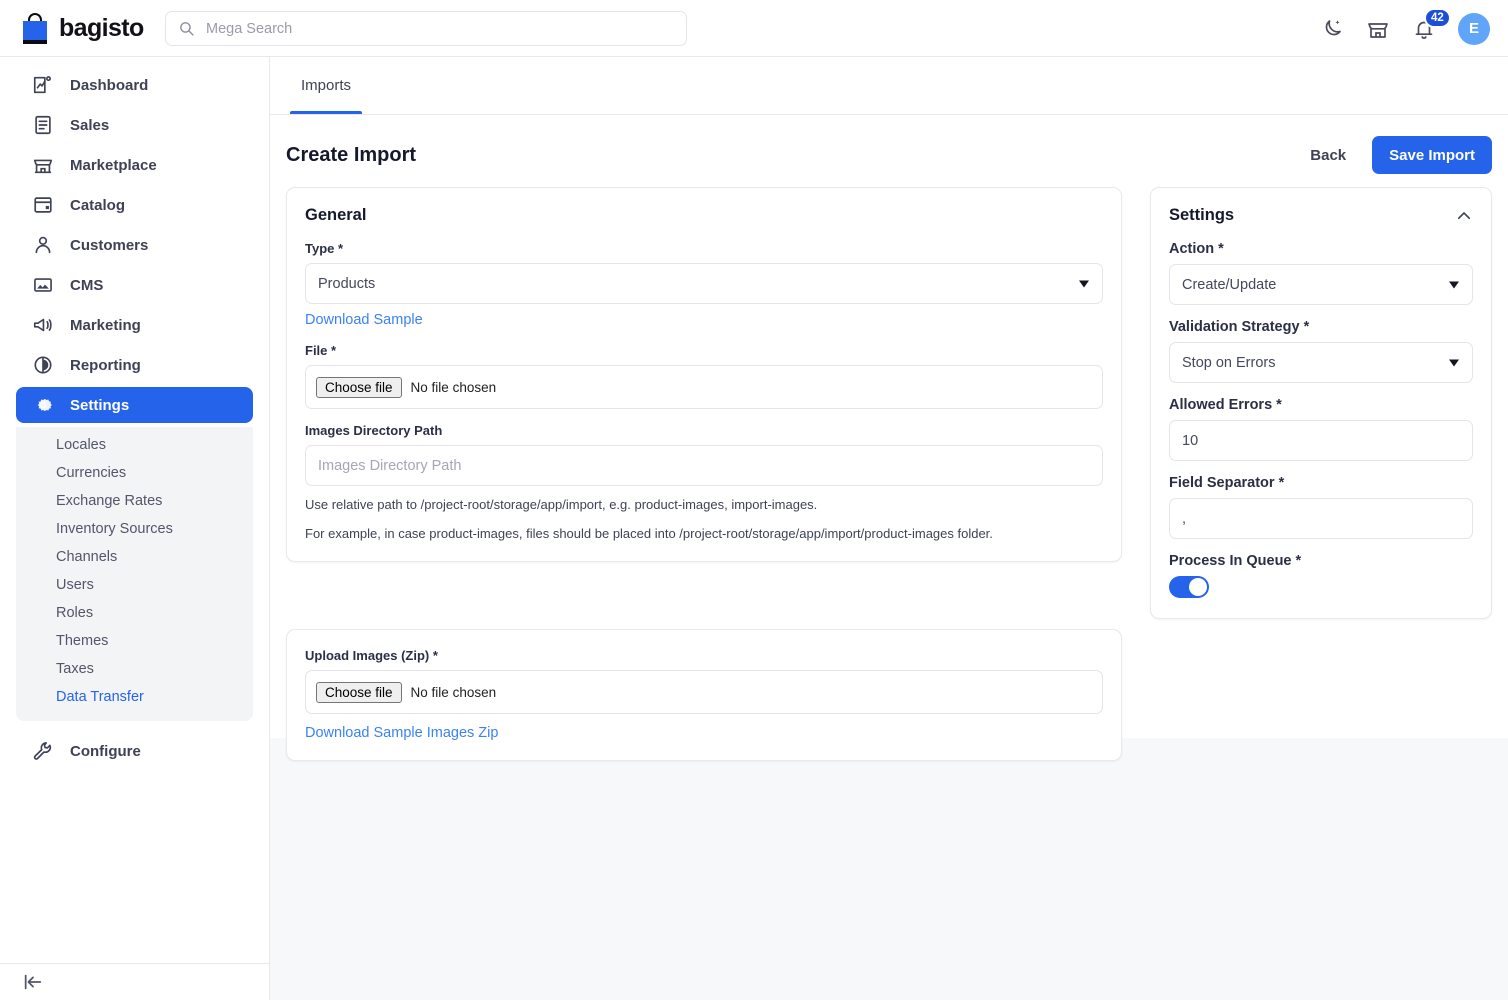 Image resolution: width=1508 pixels, height=1000 pixels. Describe the element at coordinates (1227, 483) in the screenshot. I see `field-separator-label: Field Separator *` at that location.